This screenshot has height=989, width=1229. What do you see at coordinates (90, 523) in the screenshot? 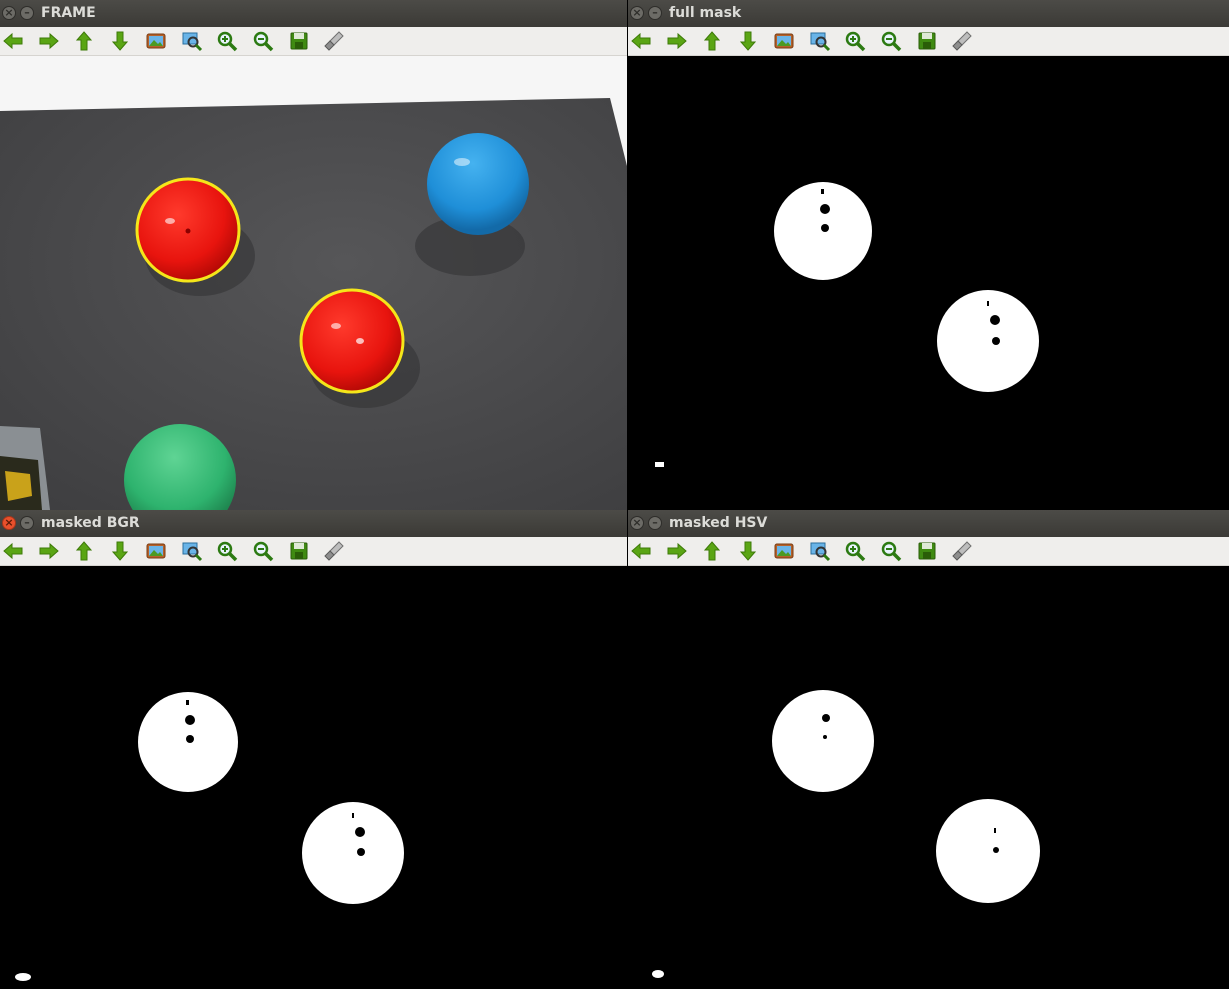
I see `window-title: masked BGR` at bounding box center [90, 523].